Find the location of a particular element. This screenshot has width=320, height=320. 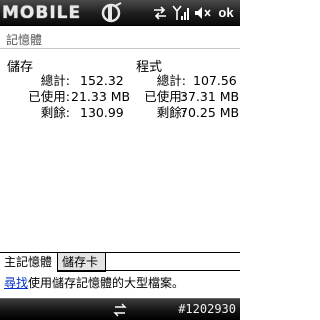

program-total-label: 總計: is located at coordinates (171, 80).